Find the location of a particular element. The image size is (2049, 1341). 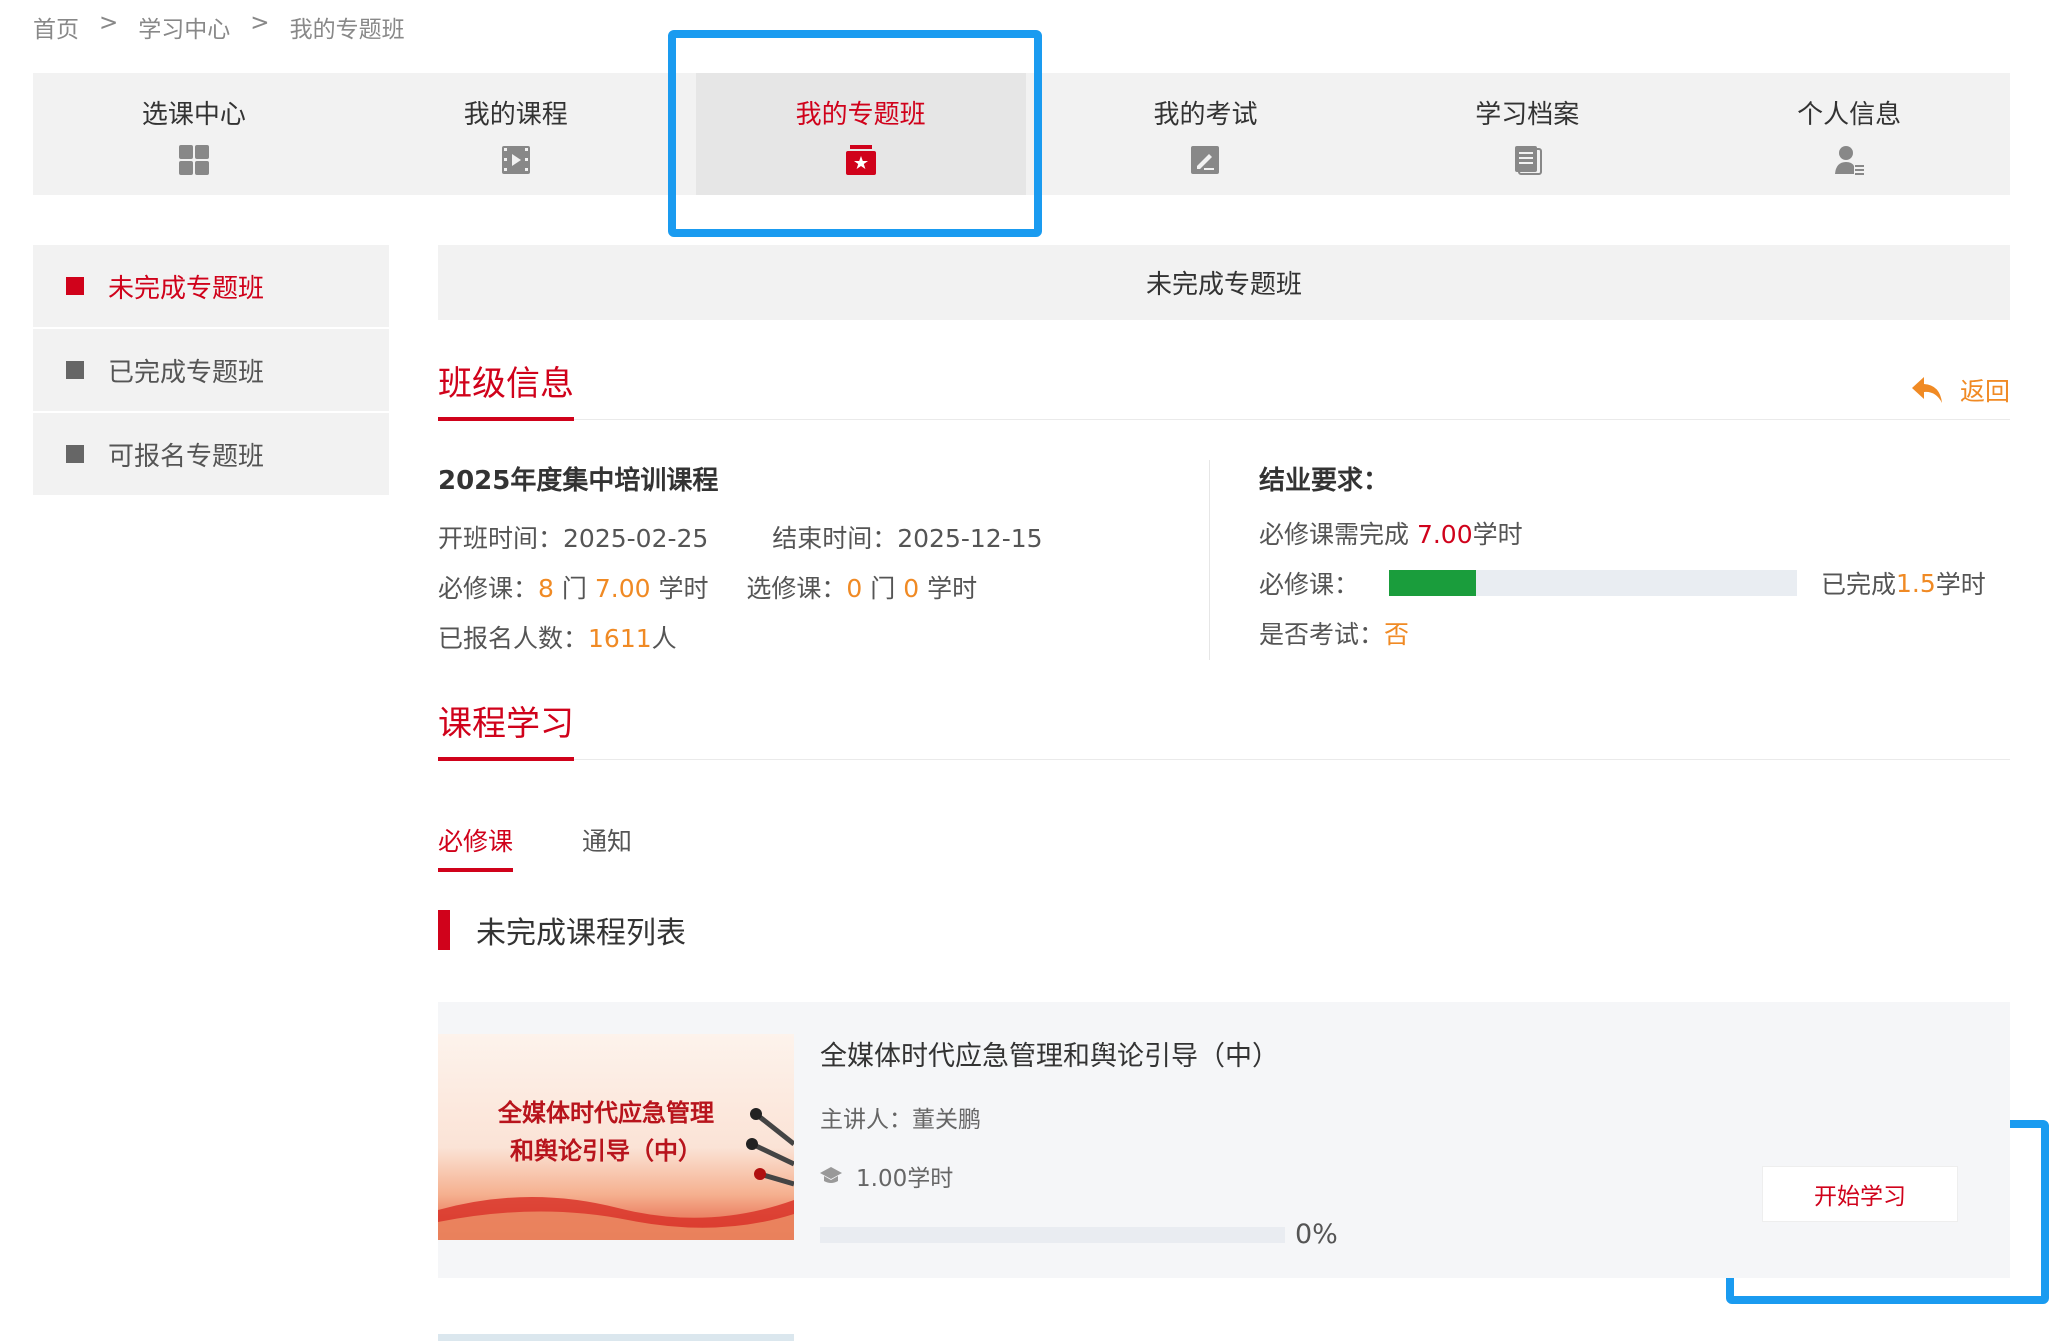

sidebar-item-incomplete: 未完成专题班 is located at coordinates (211, 286).